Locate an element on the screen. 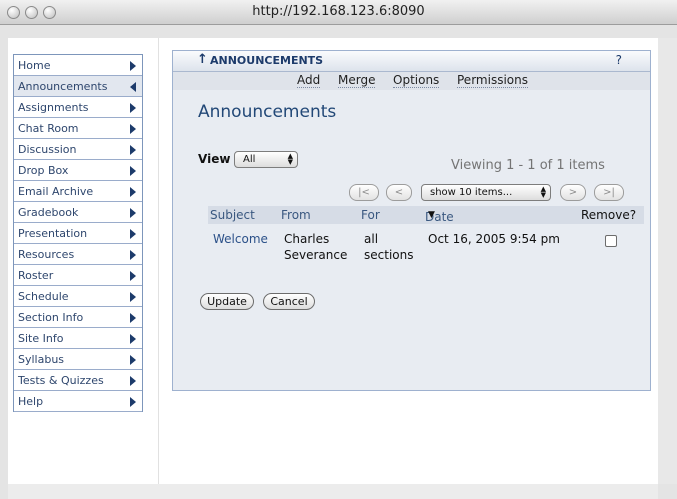 This screenshot has height=499, width=677. sidebar-item-gradebook: Gradebook is located at coordinates (78, 212).